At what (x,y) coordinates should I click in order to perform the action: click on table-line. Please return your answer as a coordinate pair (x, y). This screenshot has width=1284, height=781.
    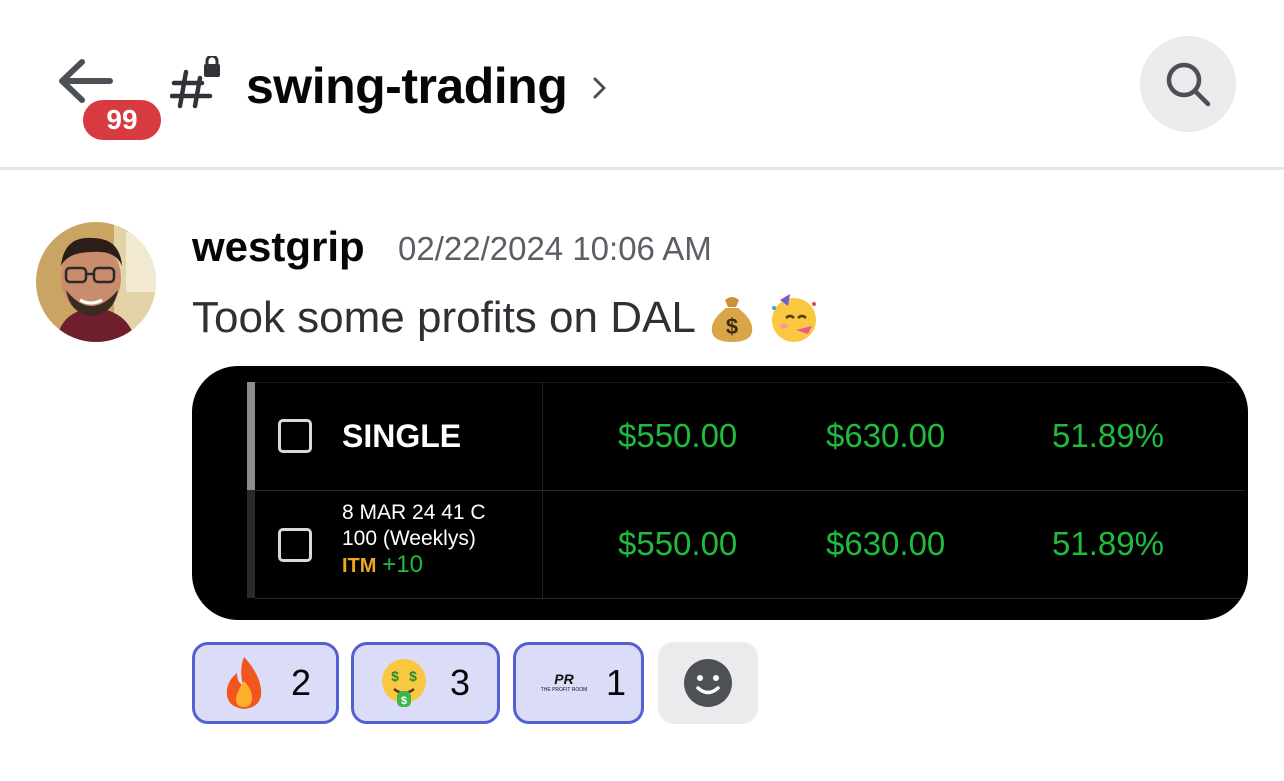
    Looking at the image, I should click on (750, 382).